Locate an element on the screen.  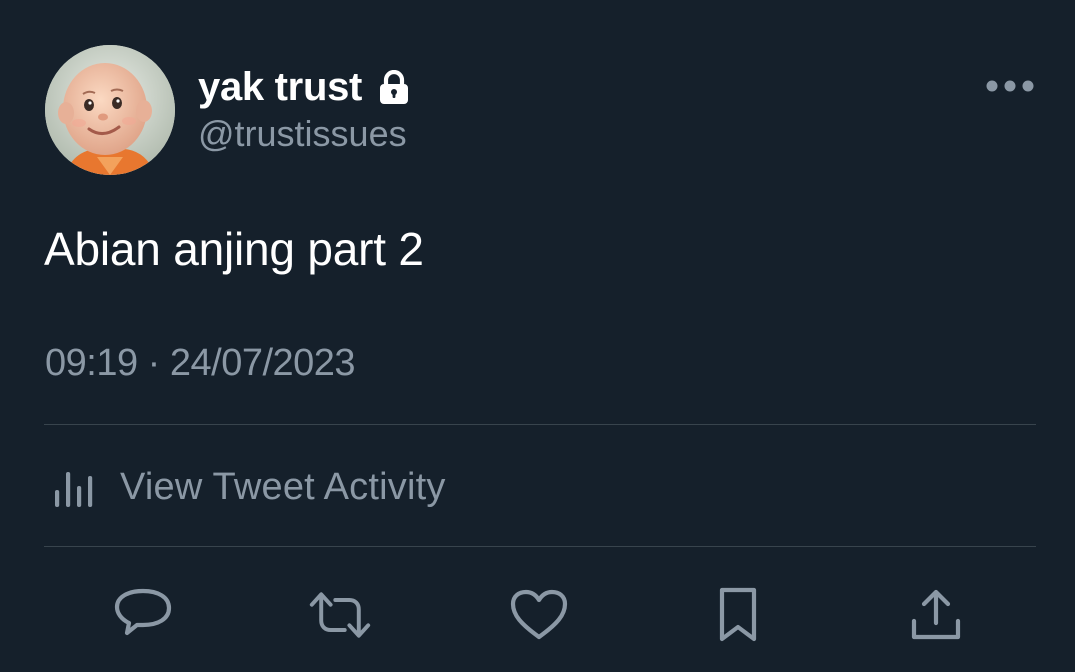
reply-icon is located at coordinates (143, 612).